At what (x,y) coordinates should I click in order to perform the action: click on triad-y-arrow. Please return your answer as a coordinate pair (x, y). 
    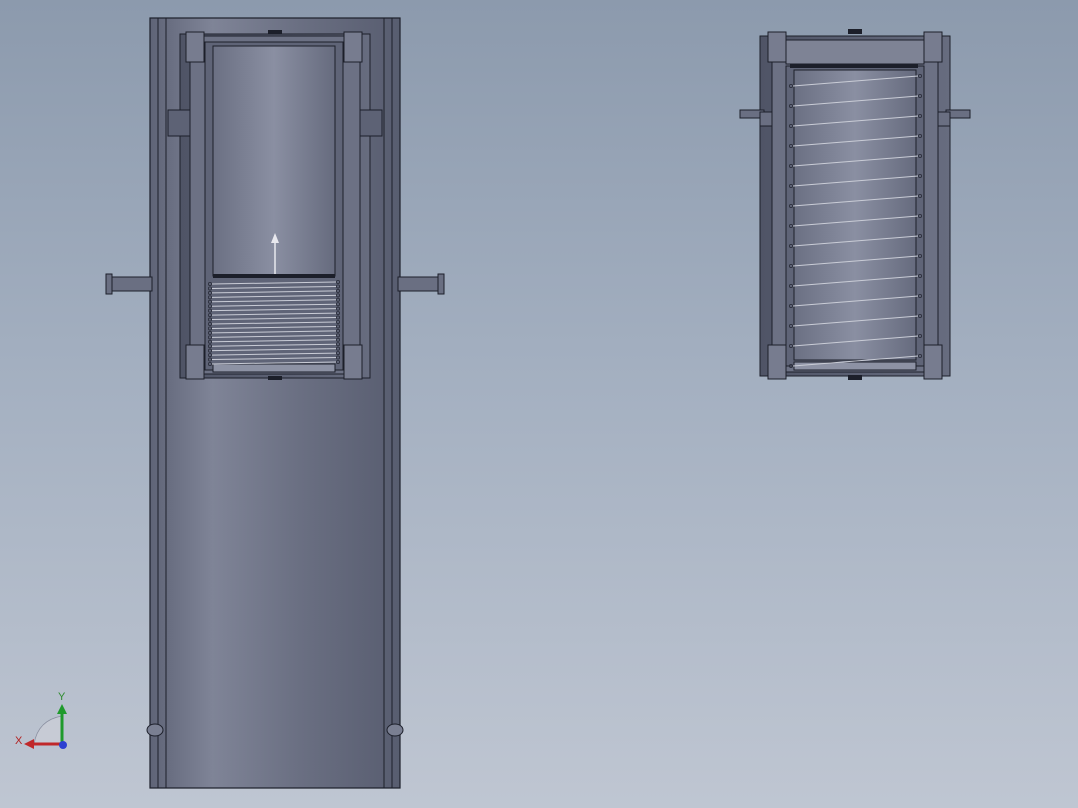
    Looking at the image, I should click on (62, 709).